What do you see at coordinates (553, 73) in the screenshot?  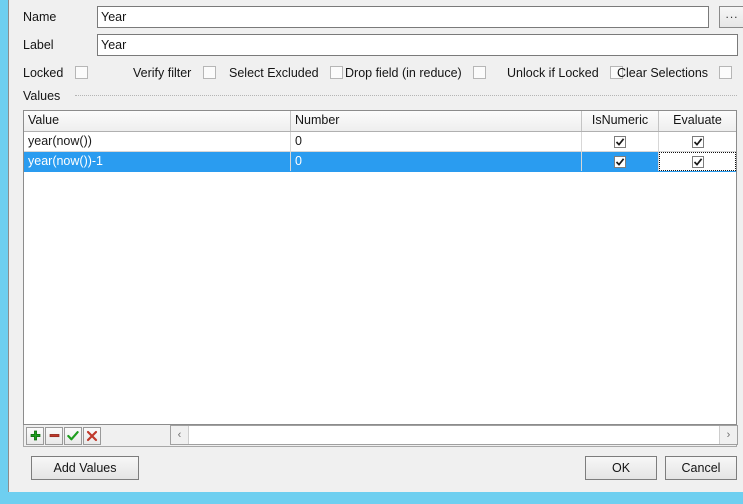 I see `flag-unlock-if-locked-label: Unlock if Locked` at bounding box center [553, 73].